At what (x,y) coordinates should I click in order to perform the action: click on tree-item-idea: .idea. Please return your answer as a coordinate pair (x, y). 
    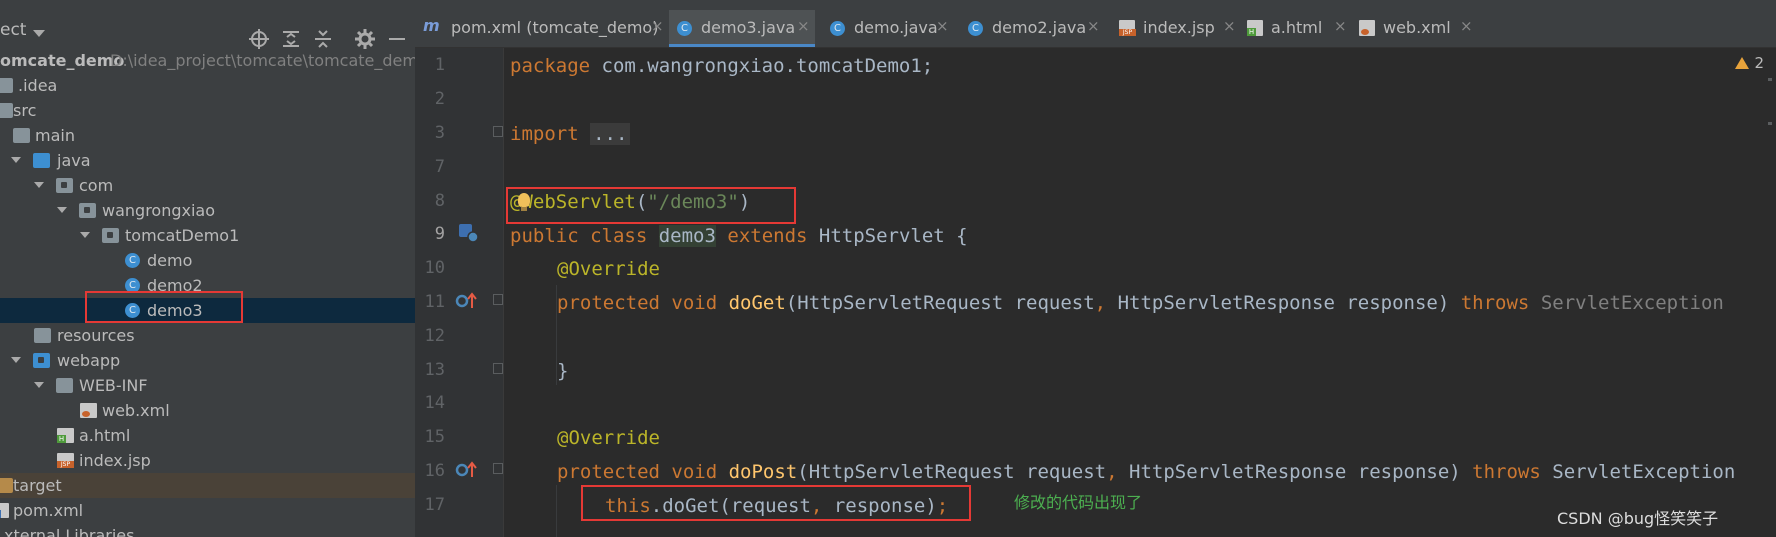
    Looking at the image, I should click on (207, 85).